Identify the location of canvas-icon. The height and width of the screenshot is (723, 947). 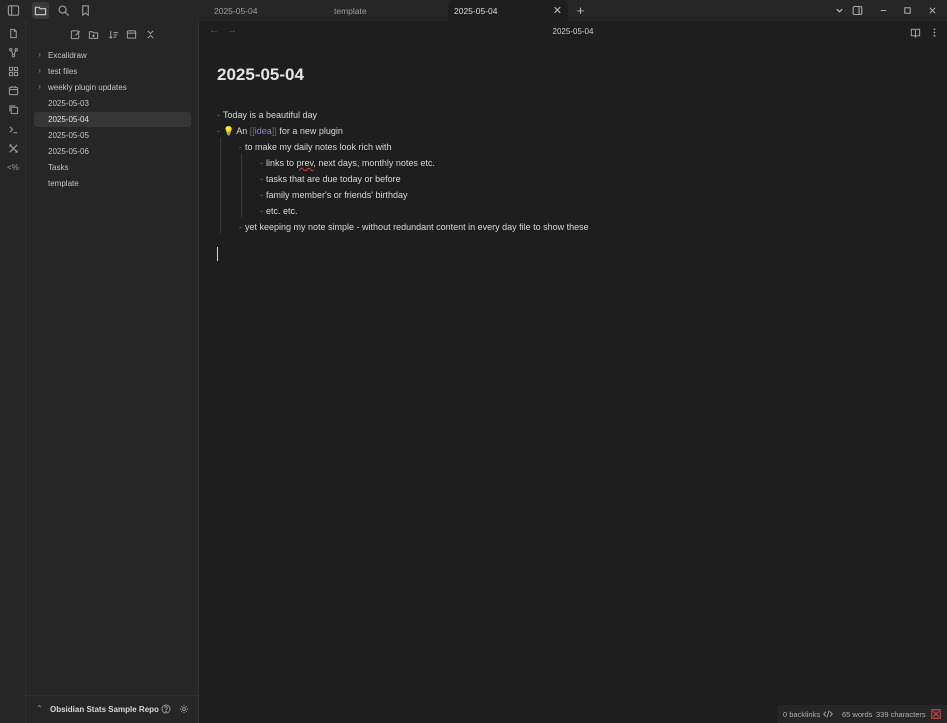
(13, 71).